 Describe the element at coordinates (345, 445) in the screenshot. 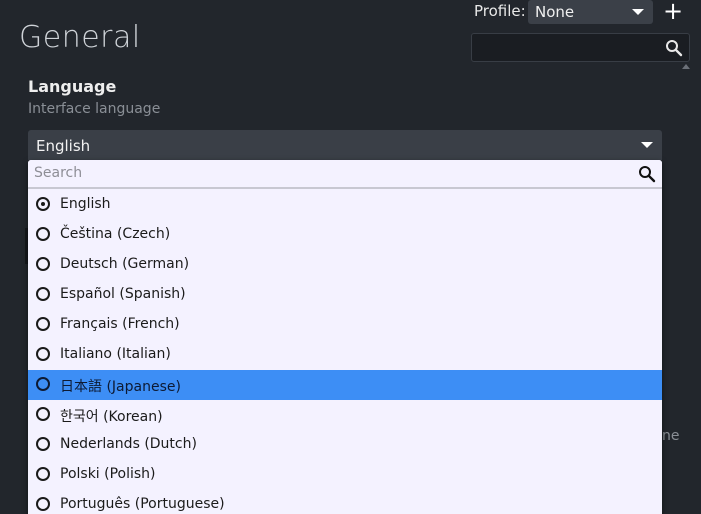

I see `language-option: Nederlands (Dutch)` at that location.